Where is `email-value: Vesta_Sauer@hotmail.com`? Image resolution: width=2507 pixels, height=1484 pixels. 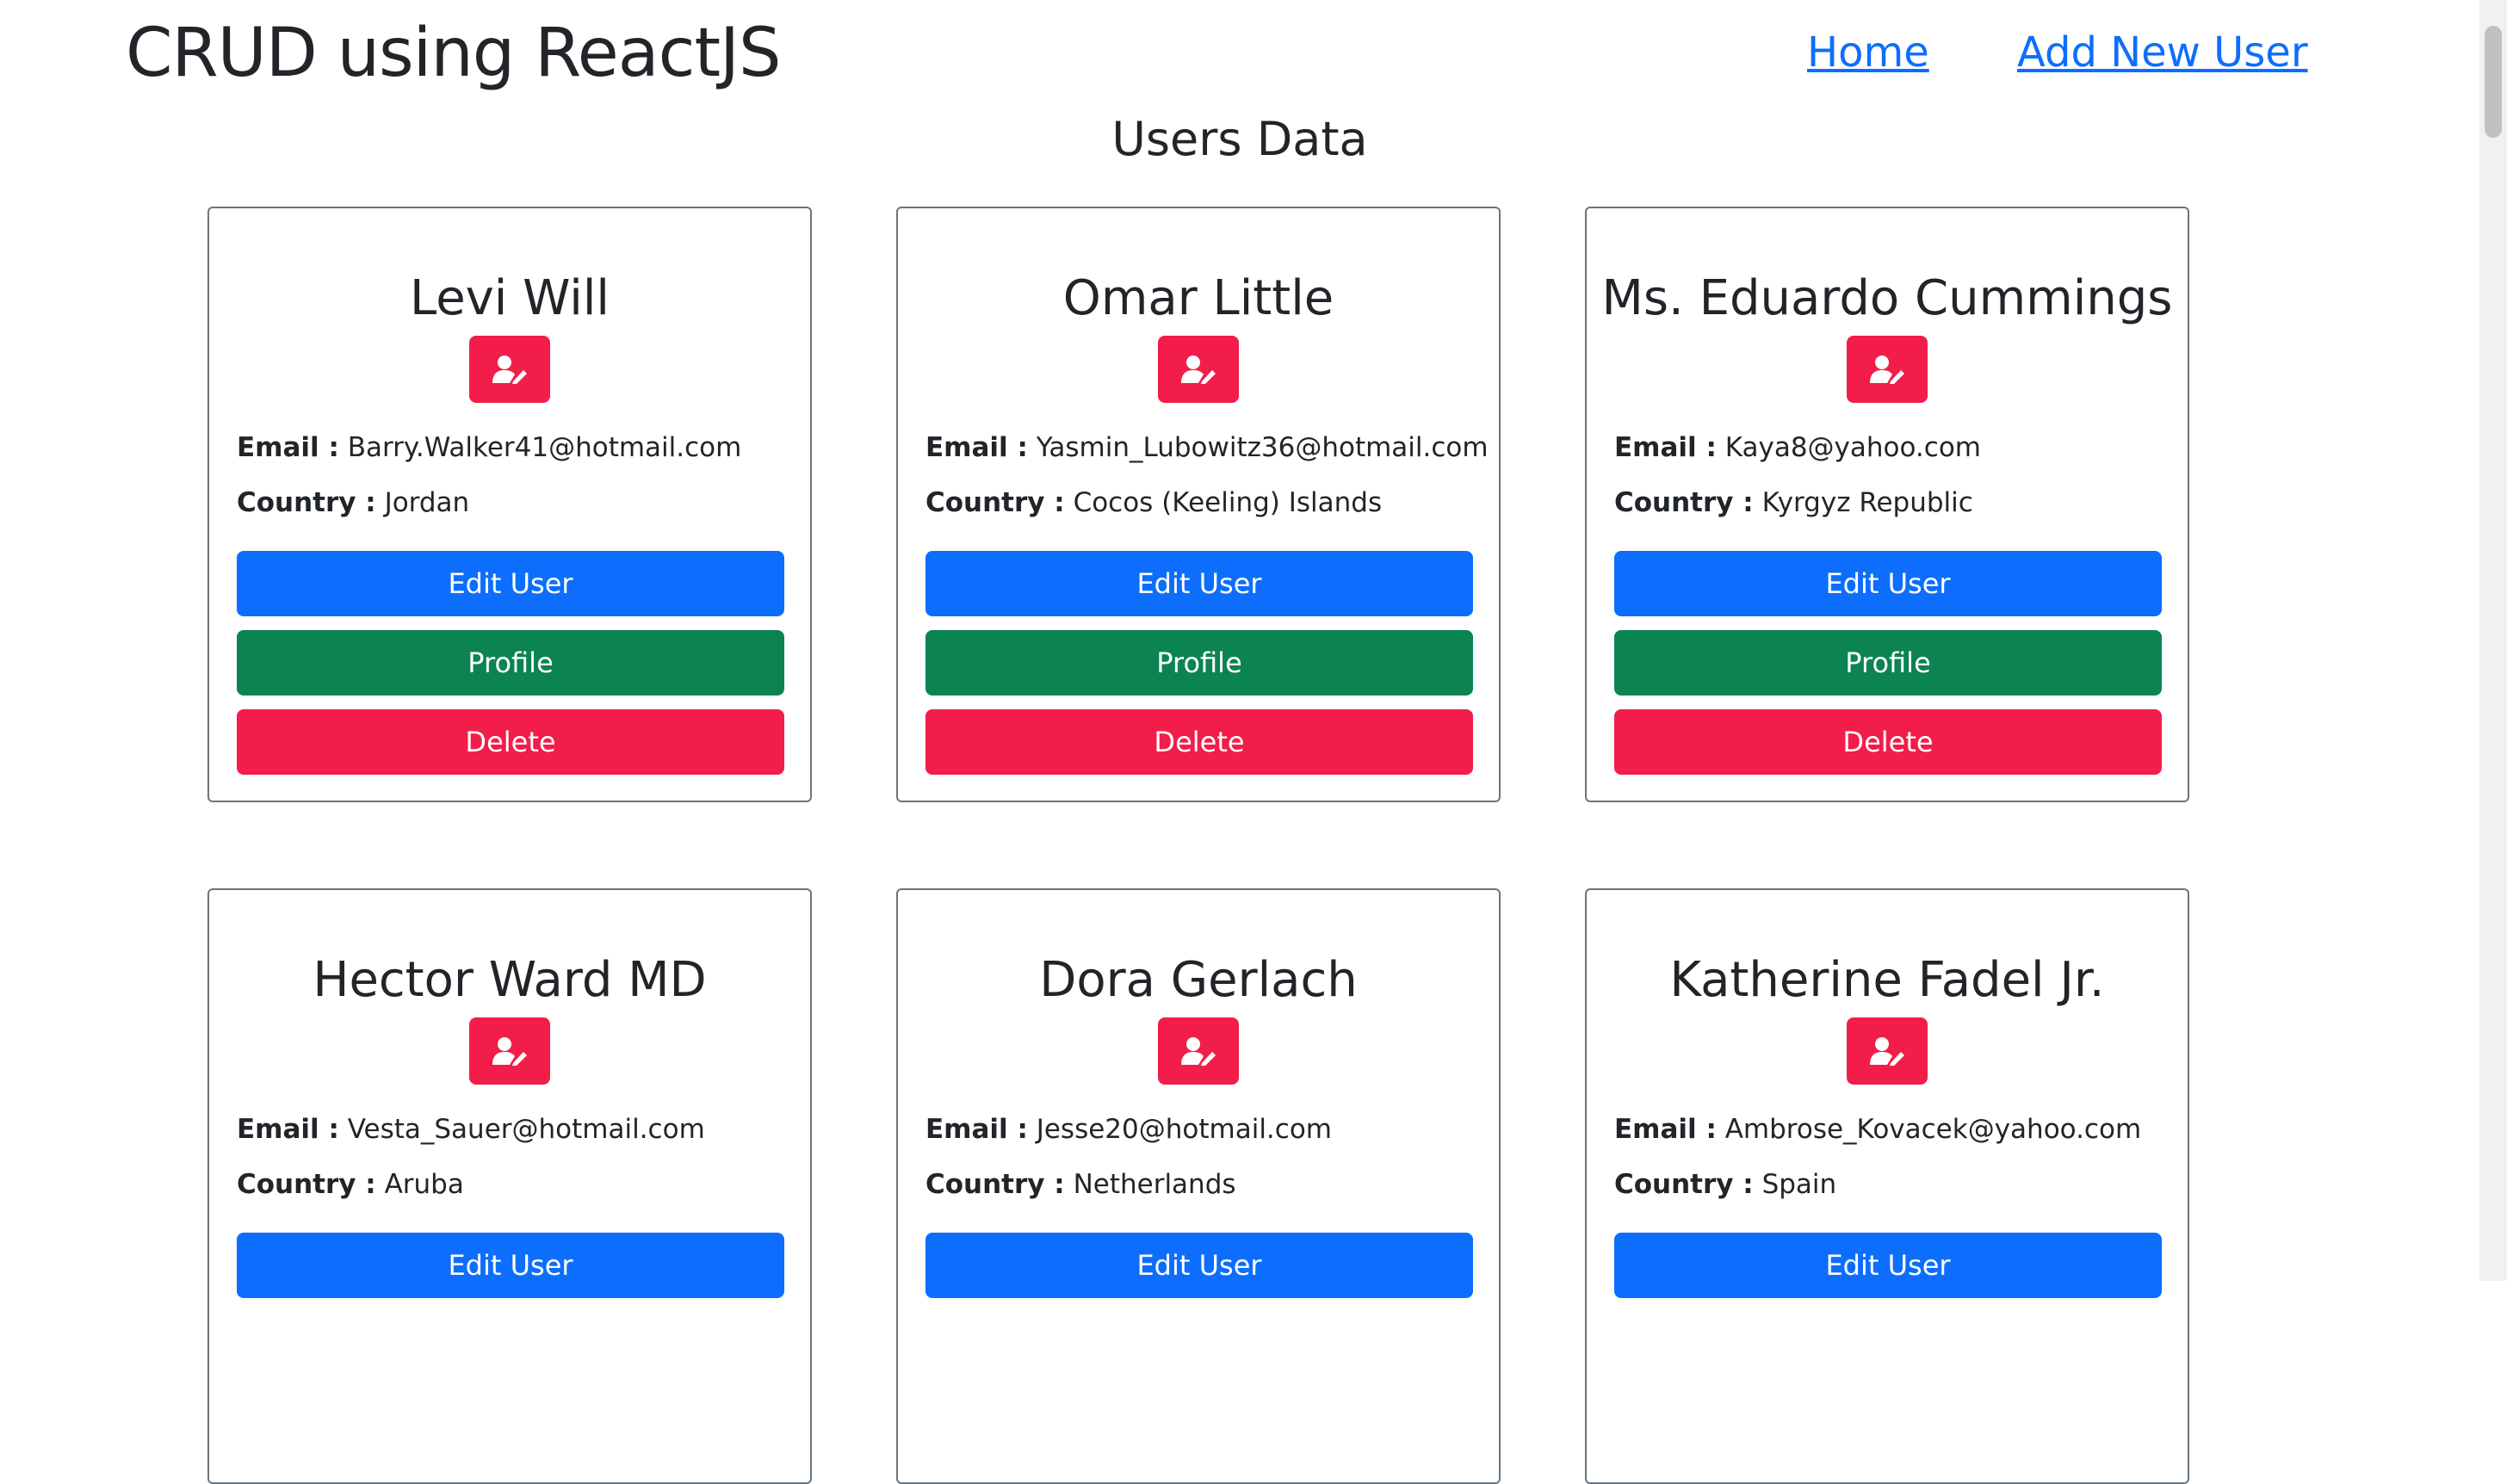
email-value: Vesta_Sauer@hotmail.com is located at coordinates (526, 1129).